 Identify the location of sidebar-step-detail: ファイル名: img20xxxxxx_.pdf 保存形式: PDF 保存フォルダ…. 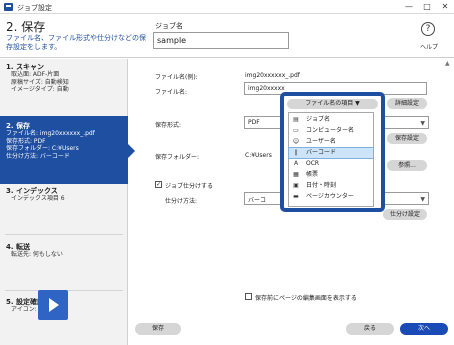
(50, 145).